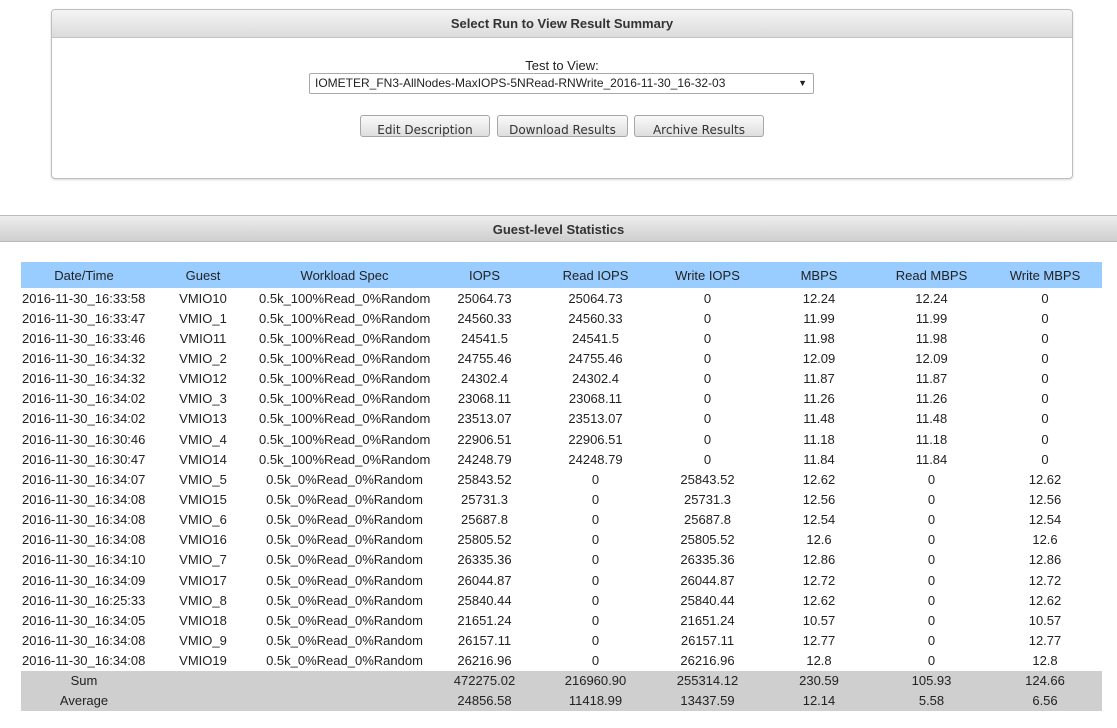  Describe the element at coordinates (484, 661) in the screenshot. I see `table-cell: 26216.96` at that location.